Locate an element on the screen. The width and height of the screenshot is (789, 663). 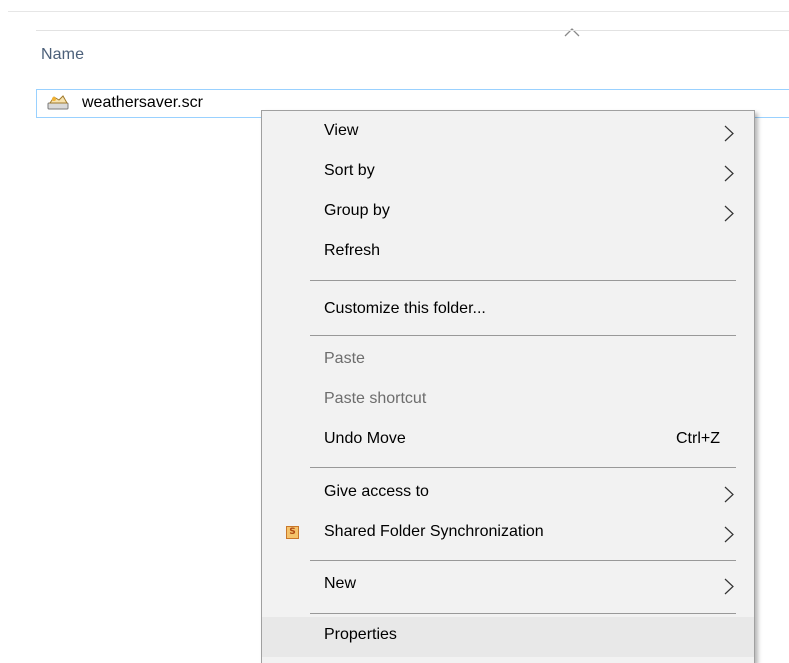
menu-item-label: Paste shortcut is located at coordinates (375, 398).